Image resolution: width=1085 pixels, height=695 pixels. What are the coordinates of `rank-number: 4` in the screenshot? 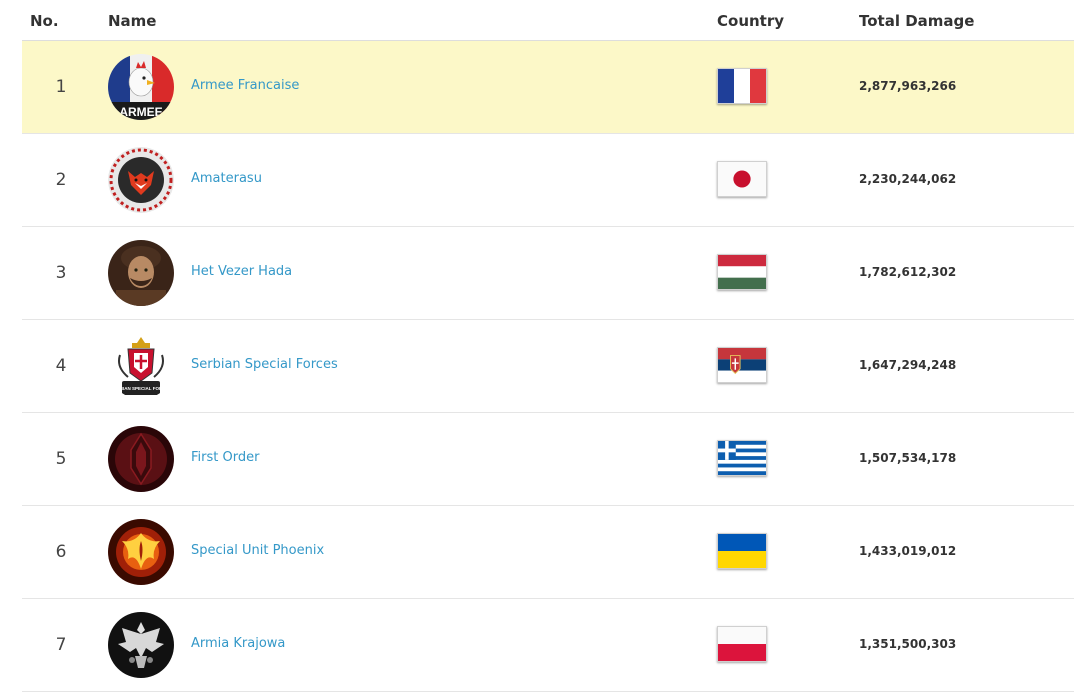 It's located at (61, 366).